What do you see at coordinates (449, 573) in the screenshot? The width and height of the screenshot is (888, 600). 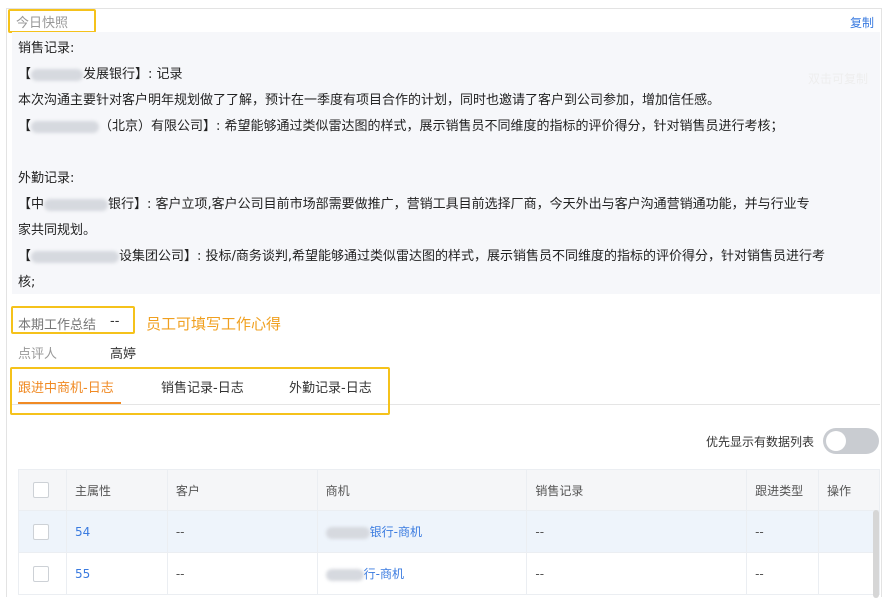 I see `table-row: 55 -- 行-商机 -- --` at bounding box center [449, 573].